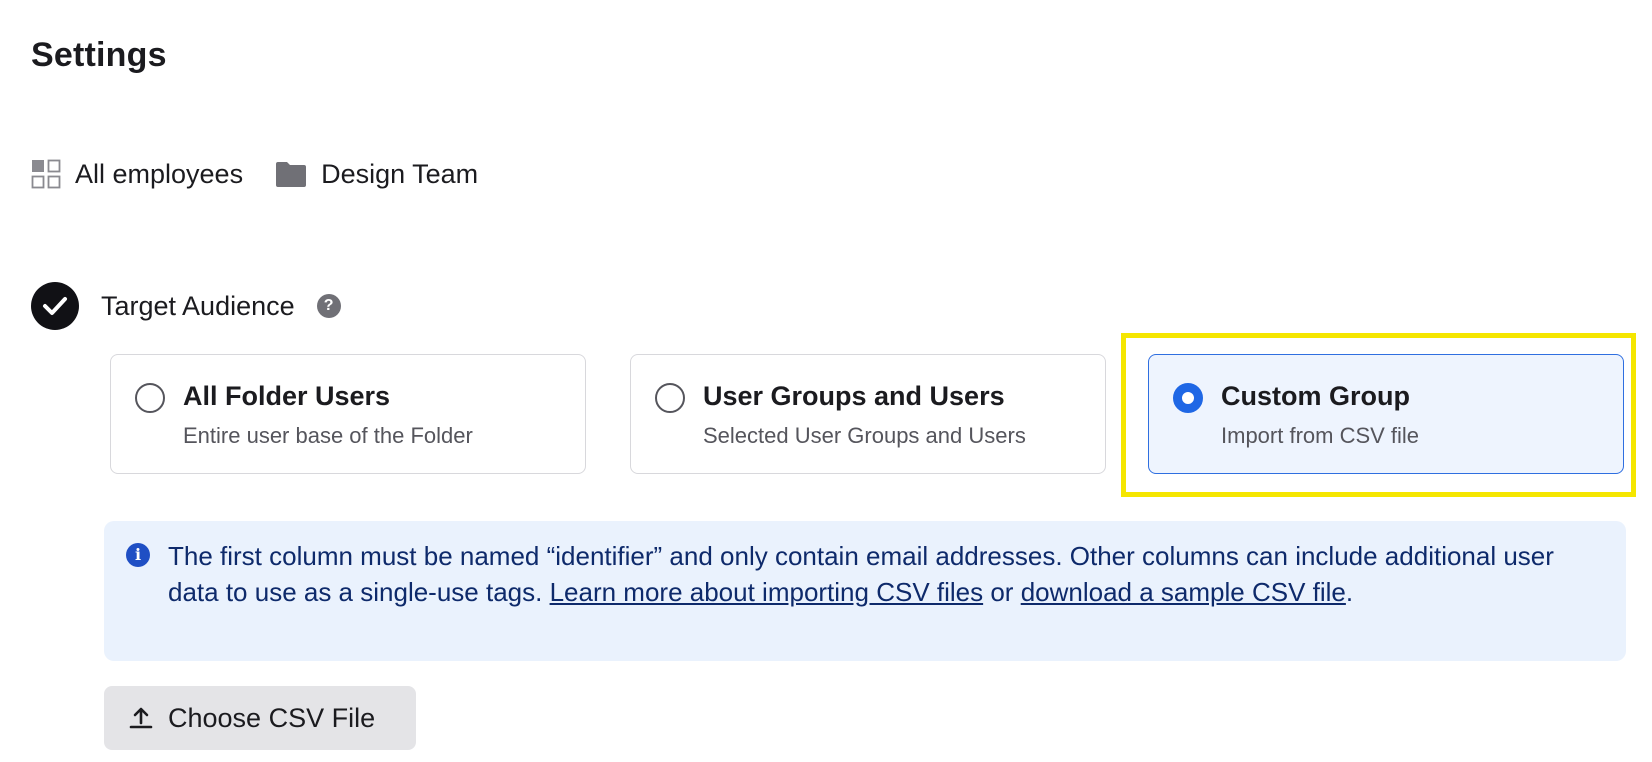 This screenshot has height=762, width=1652. What do you see at coordinates (46, 174) in the screenshot?
I see `grid-icon` at bounding box center [46, 174].